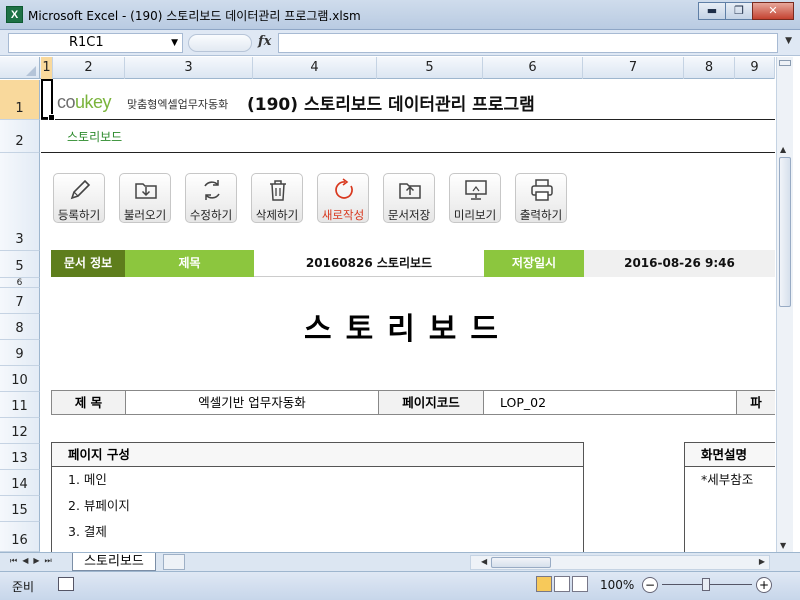 The height and width of the screenshot is (600, 800). I want to click on button-label: 불러오기, so click(145, 215).